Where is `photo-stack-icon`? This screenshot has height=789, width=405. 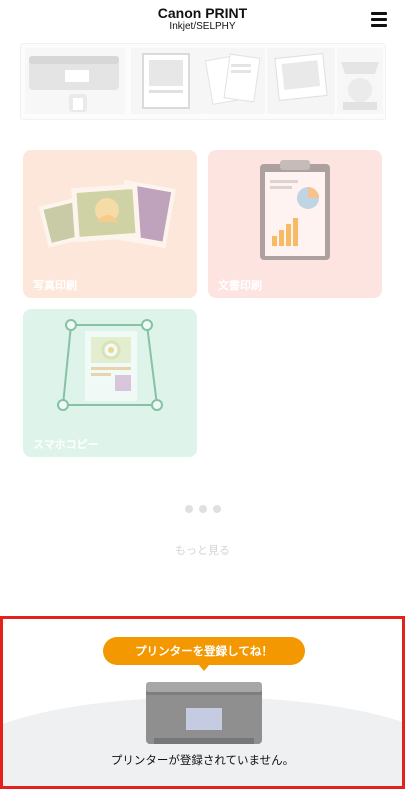
photo-stack-icon is located at coordinates (107, 214).